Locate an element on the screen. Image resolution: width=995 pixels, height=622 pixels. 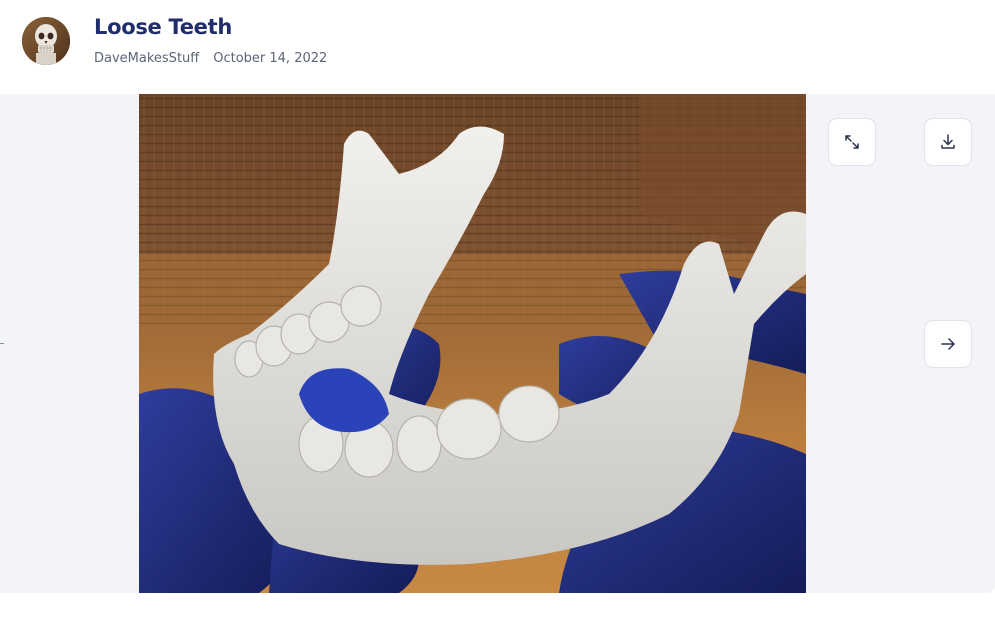
expand-icon is located at coordinates (852, 142).